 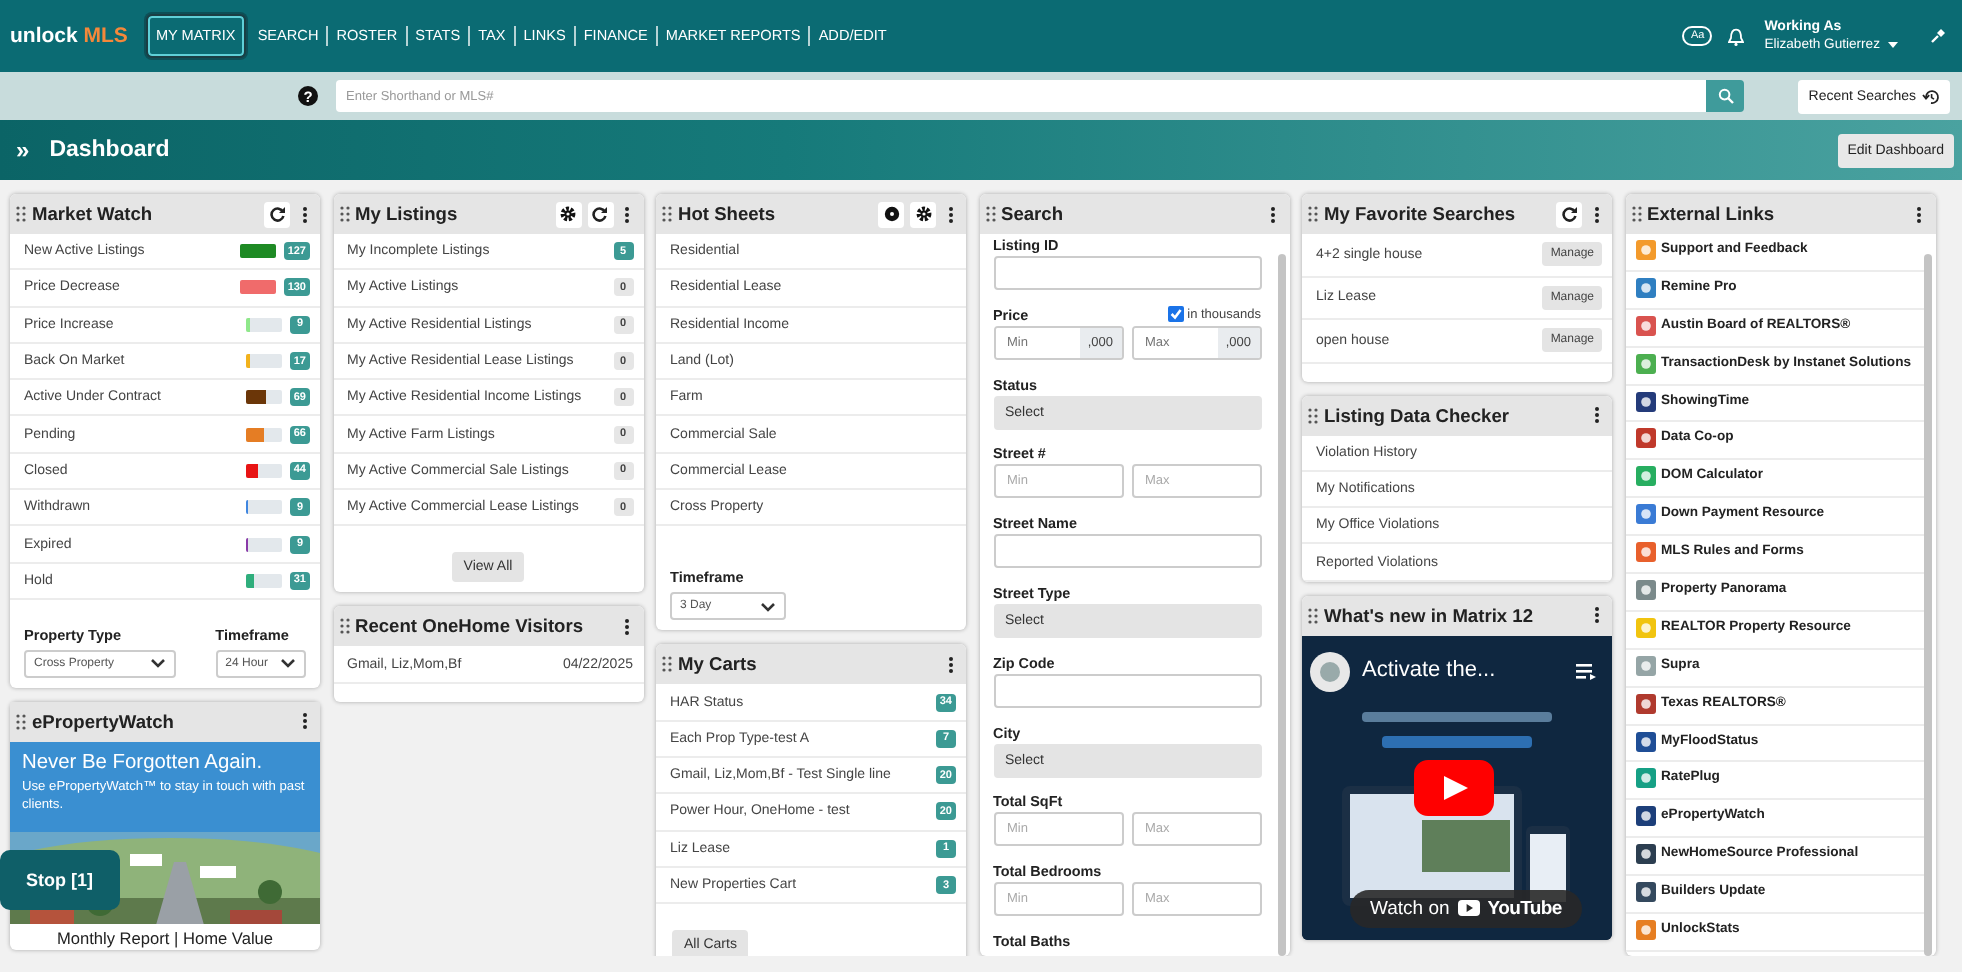 I want to click on playlist-icon, so click(x=1586, y=671).